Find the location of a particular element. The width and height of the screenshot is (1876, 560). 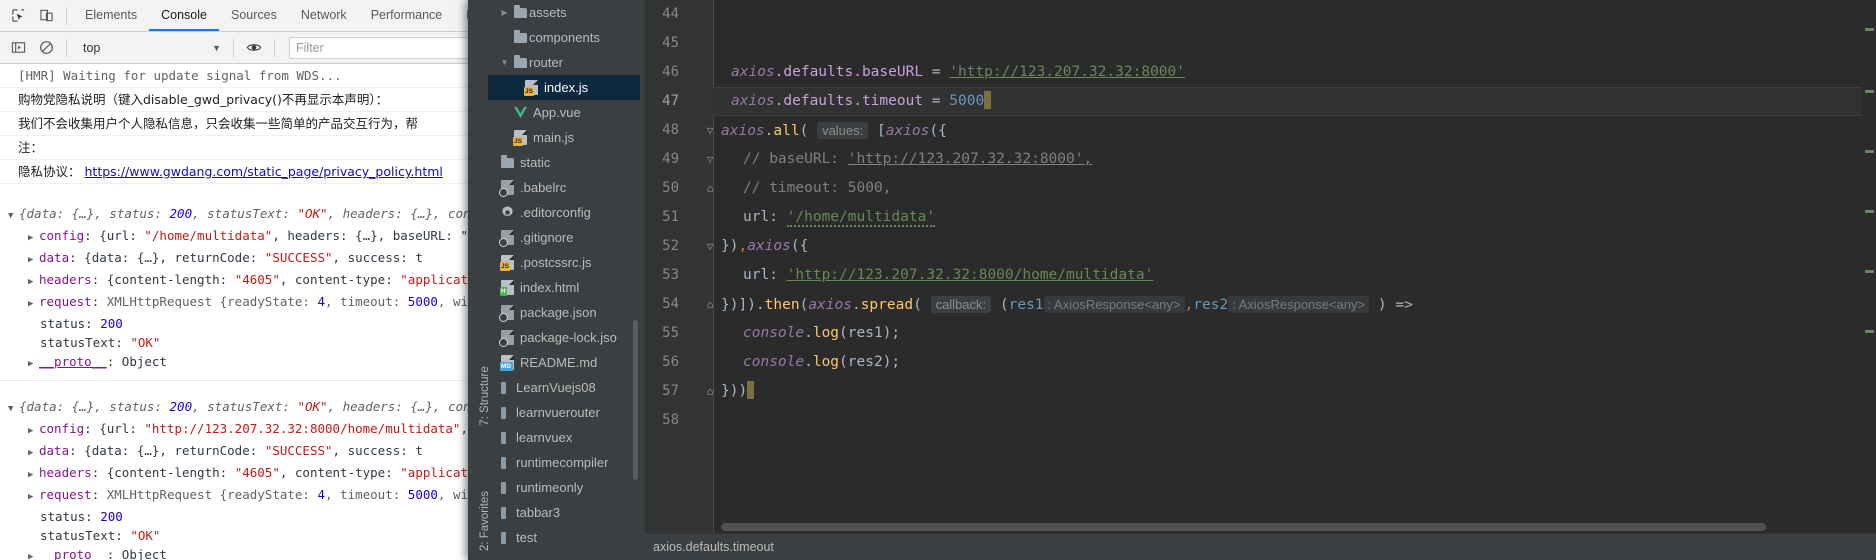

tree-item-learnvuex: learnvuex is located at coordinates (564, 437).